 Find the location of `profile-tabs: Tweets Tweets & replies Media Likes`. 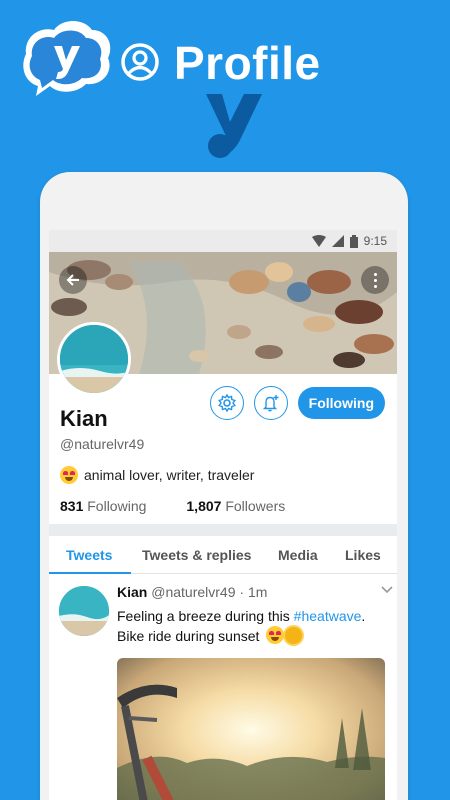

profile-tabs: Tweets Tweets & replies Media Likes is located at coordinates (223, 555).